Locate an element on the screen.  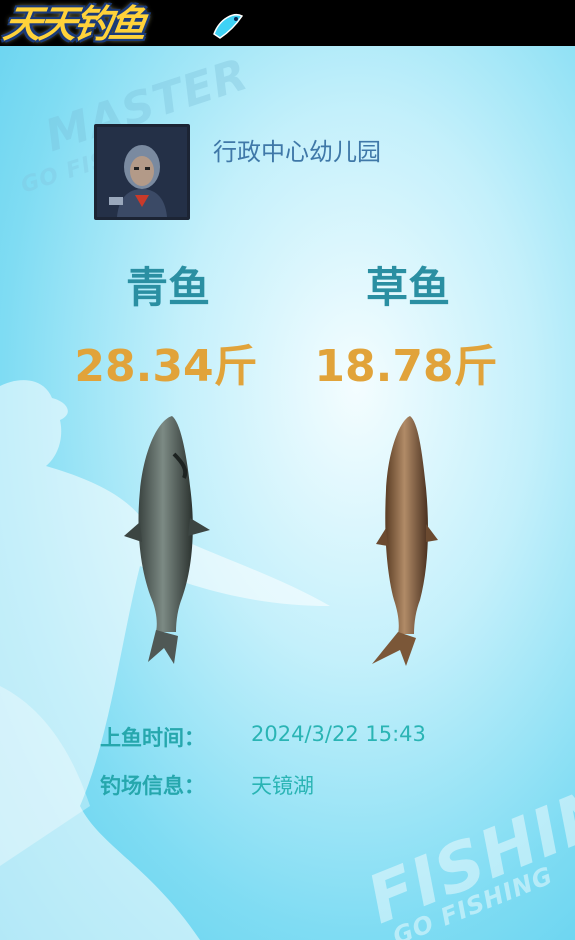
grass-carp-image is located at coordinates (405, 541).